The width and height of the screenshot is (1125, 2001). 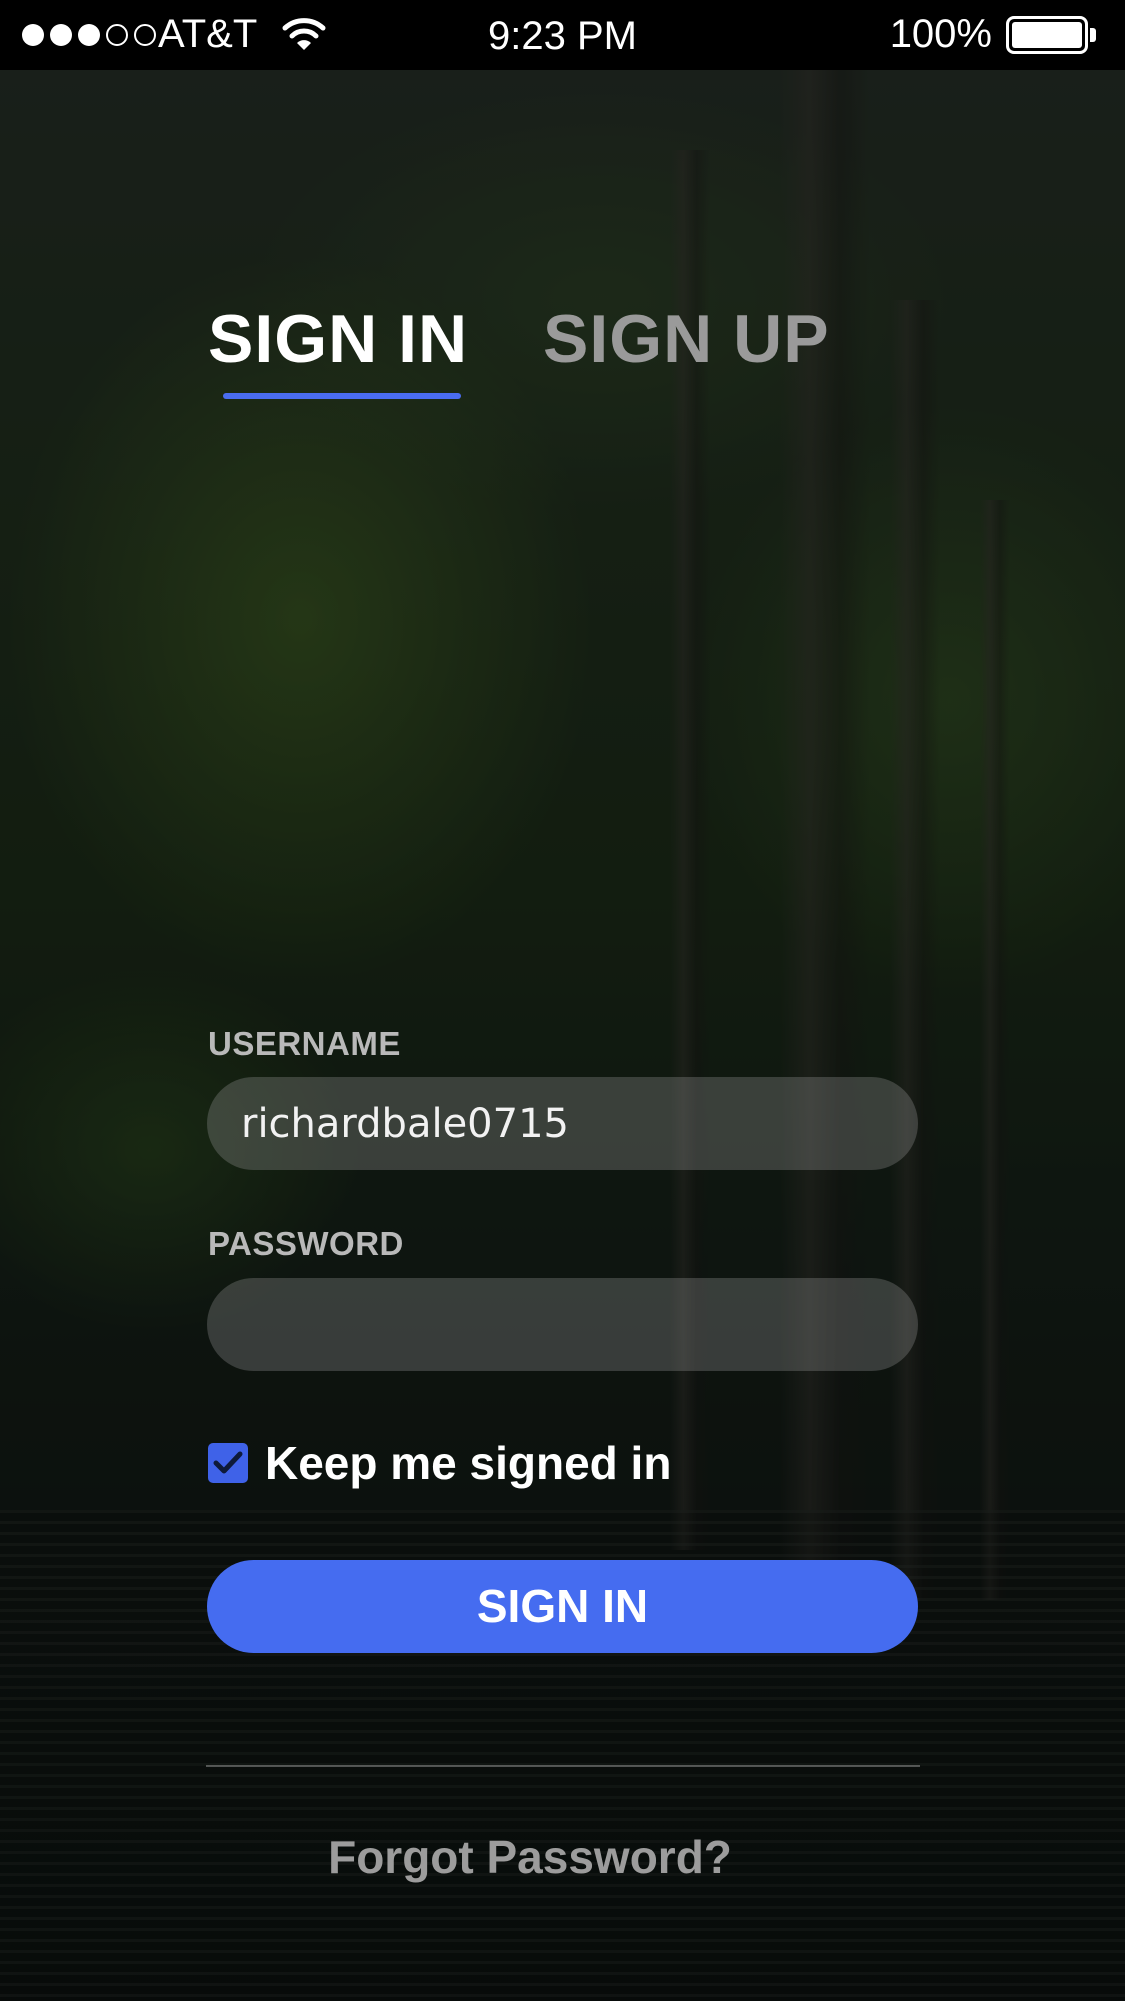 What do you see at coordinates (1093, 35) in the screenshot?
I see `battery-cap` at bounding box center [1093, 35].